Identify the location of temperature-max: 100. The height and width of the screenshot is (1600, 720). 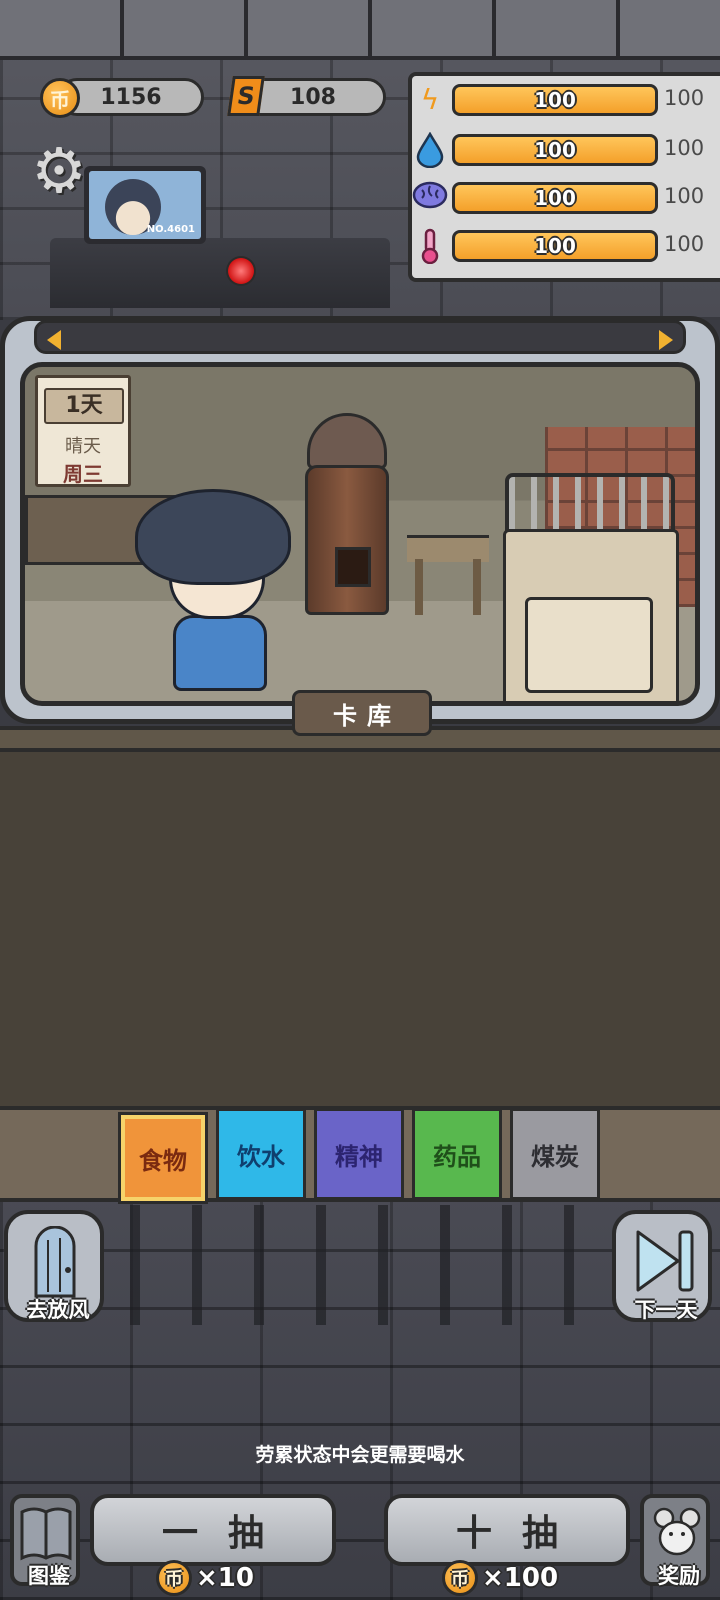
(684, 244).